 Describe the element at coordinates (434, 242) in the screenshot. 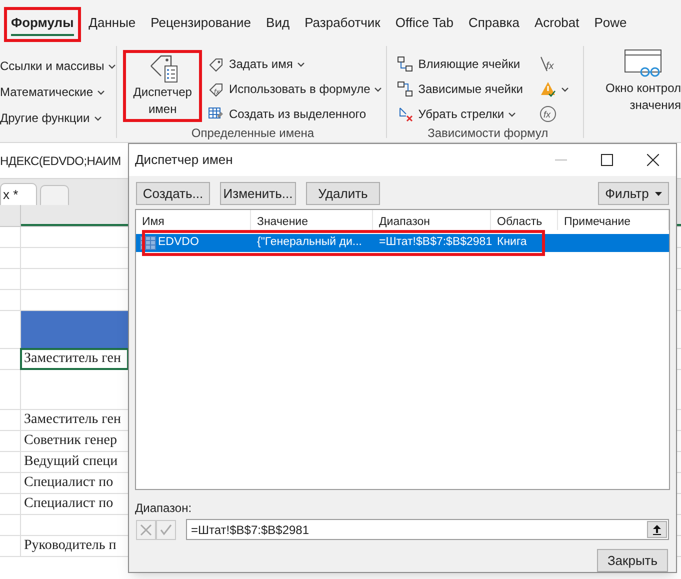

I see `list-cell-text: =Штат!$B$7:$B$2981` at that location.